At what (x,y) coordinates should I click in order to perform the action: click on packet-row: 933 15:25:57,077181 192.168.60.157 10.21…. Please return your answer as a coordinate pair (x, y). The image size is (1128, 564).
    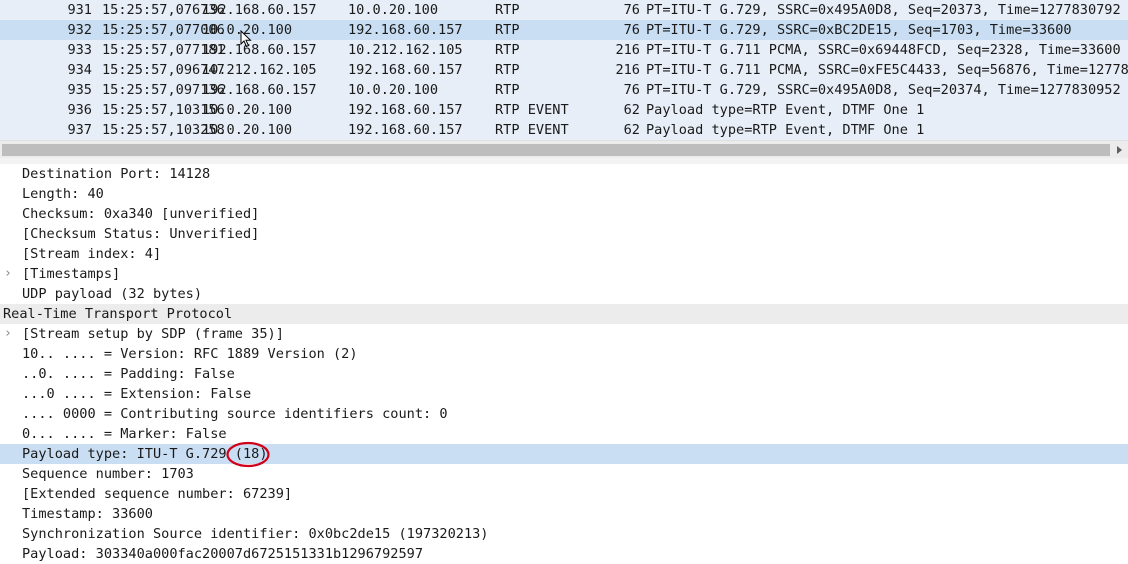
    Looking at the image, I should click on (564, 50).